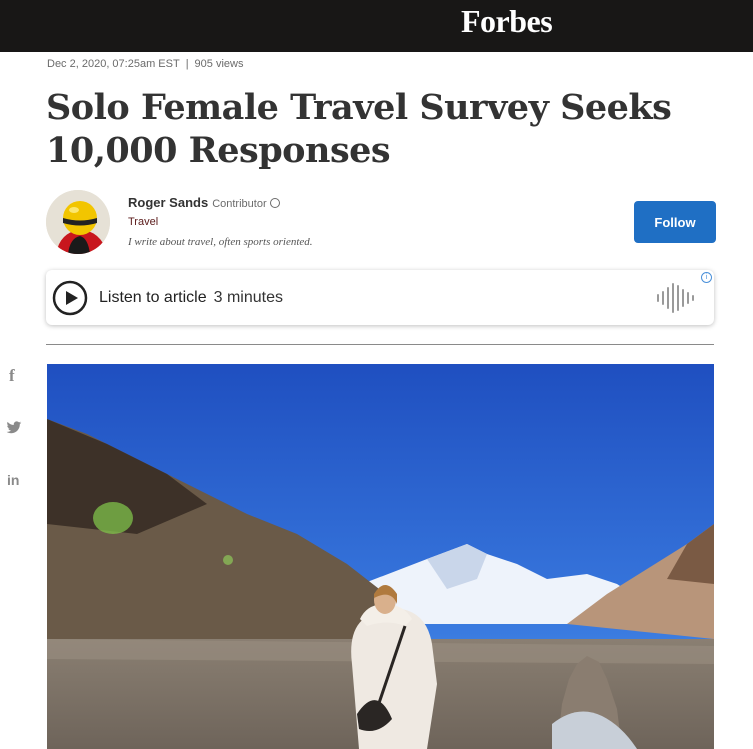 The height and width of the screenshot is (749, 753). What do you see at coordinates (78, 222) in the screenshot?
I see `author-avatar` at bounding box center [78, 222].